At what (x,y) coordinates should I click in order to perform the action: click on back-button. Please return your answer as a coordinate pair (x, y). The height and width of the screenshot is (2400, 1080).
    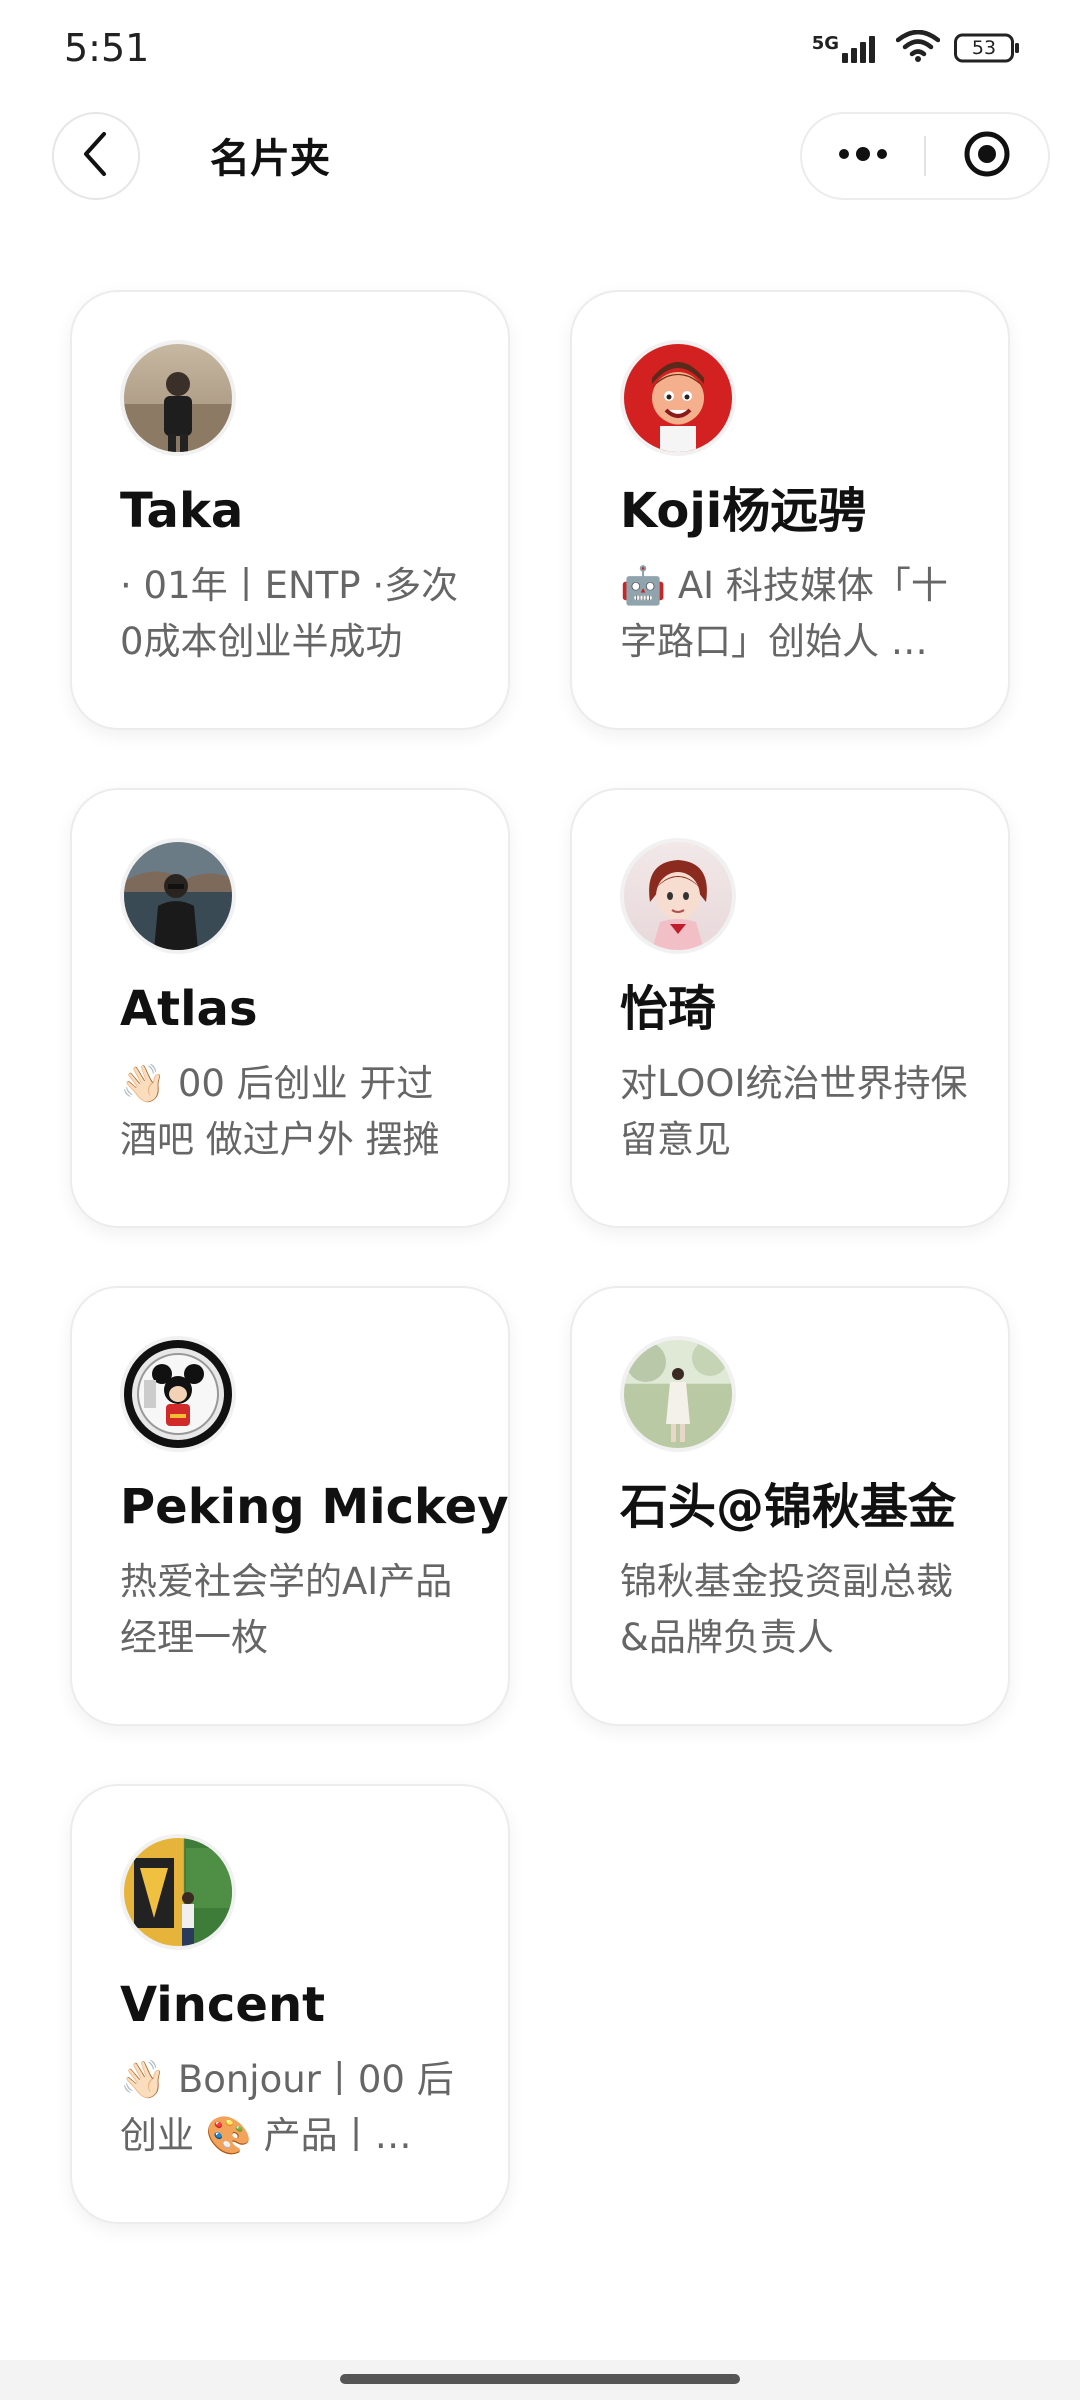
    Looking at the image, I should click on (96, 156).